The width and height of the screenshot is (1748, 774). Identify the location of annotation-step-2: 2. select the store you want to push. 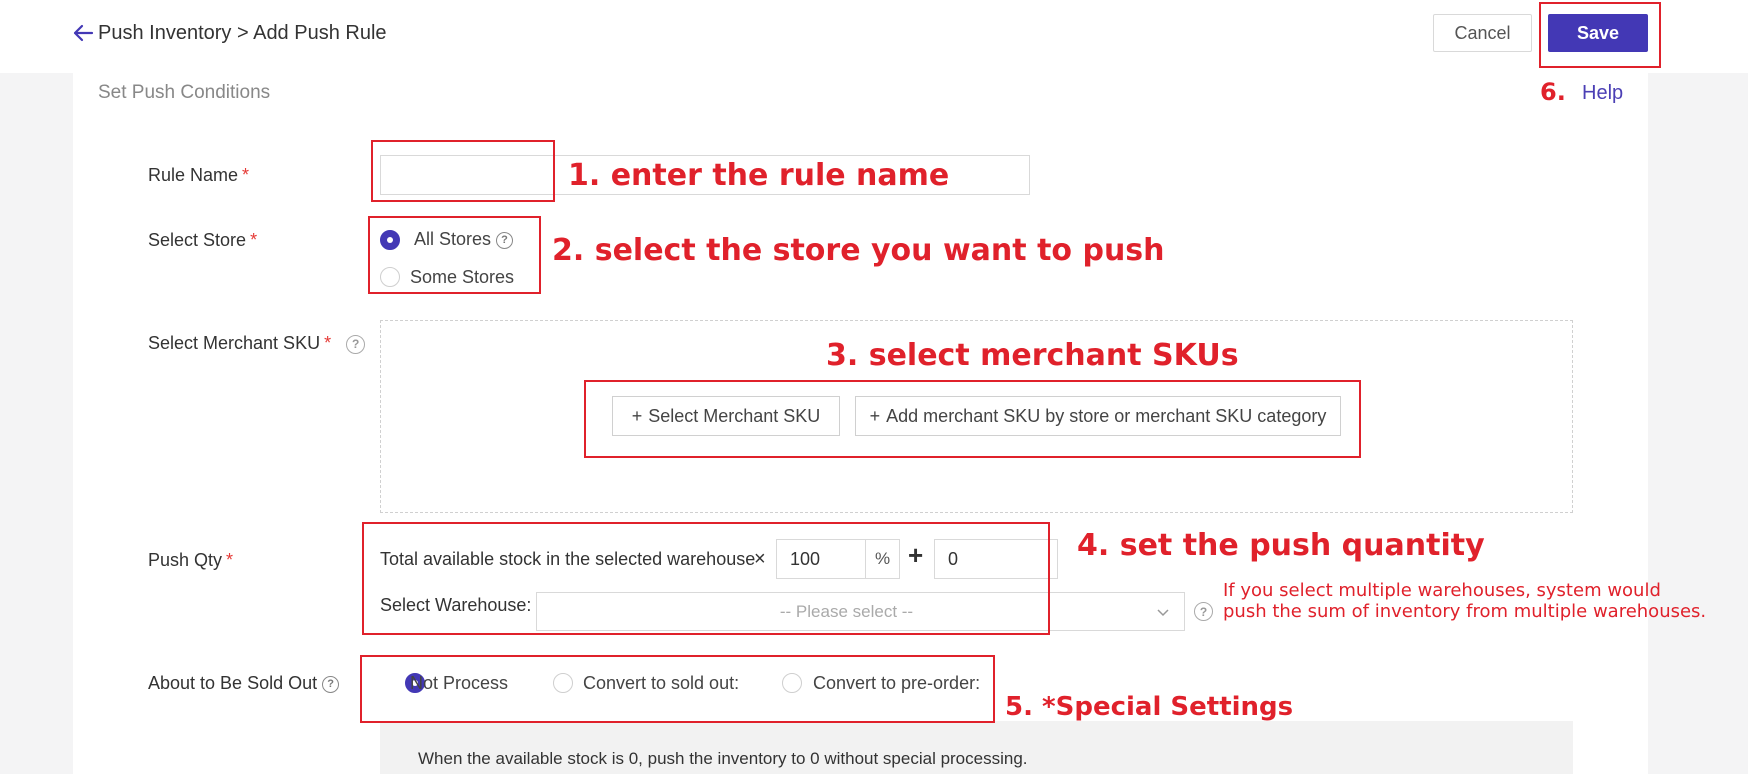
(858, 250).